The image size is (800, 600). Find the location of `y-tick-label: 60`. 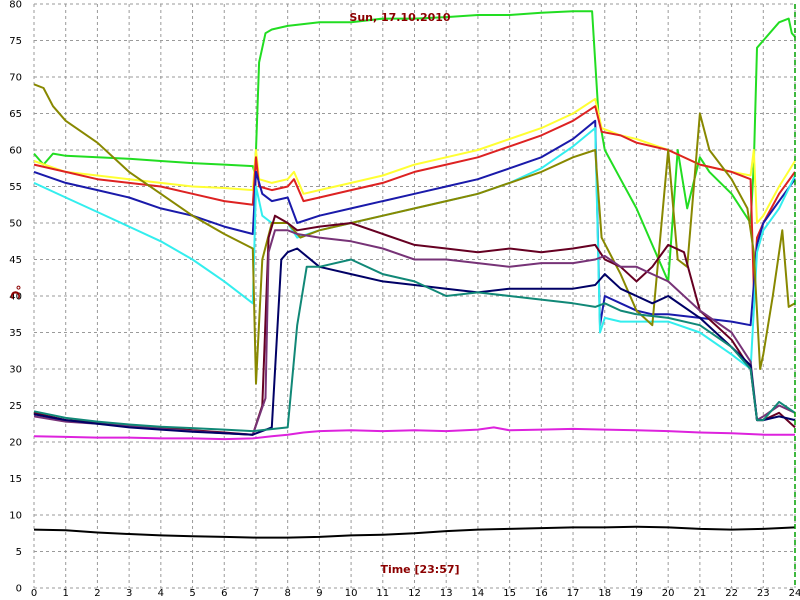

y-tick-label: 60 is located at coordinates (15, 151).